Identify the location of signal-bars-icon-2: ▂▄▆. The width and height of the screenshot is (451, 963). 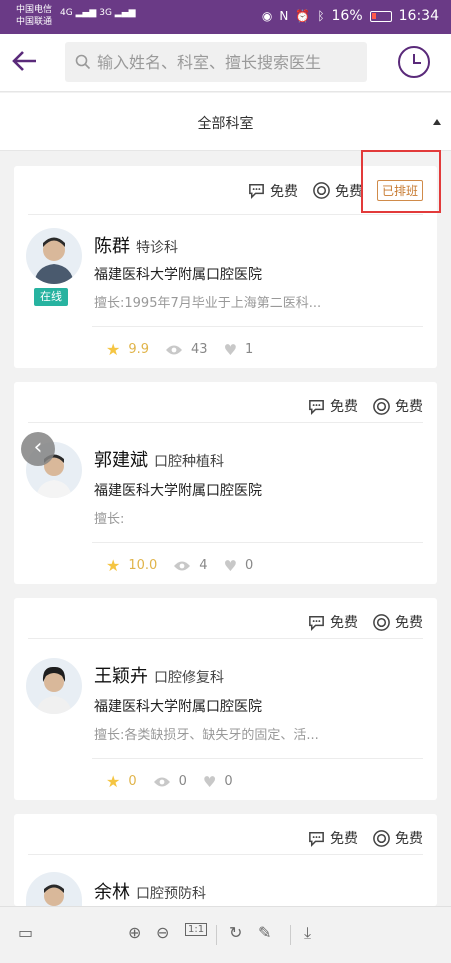
(125, 13).